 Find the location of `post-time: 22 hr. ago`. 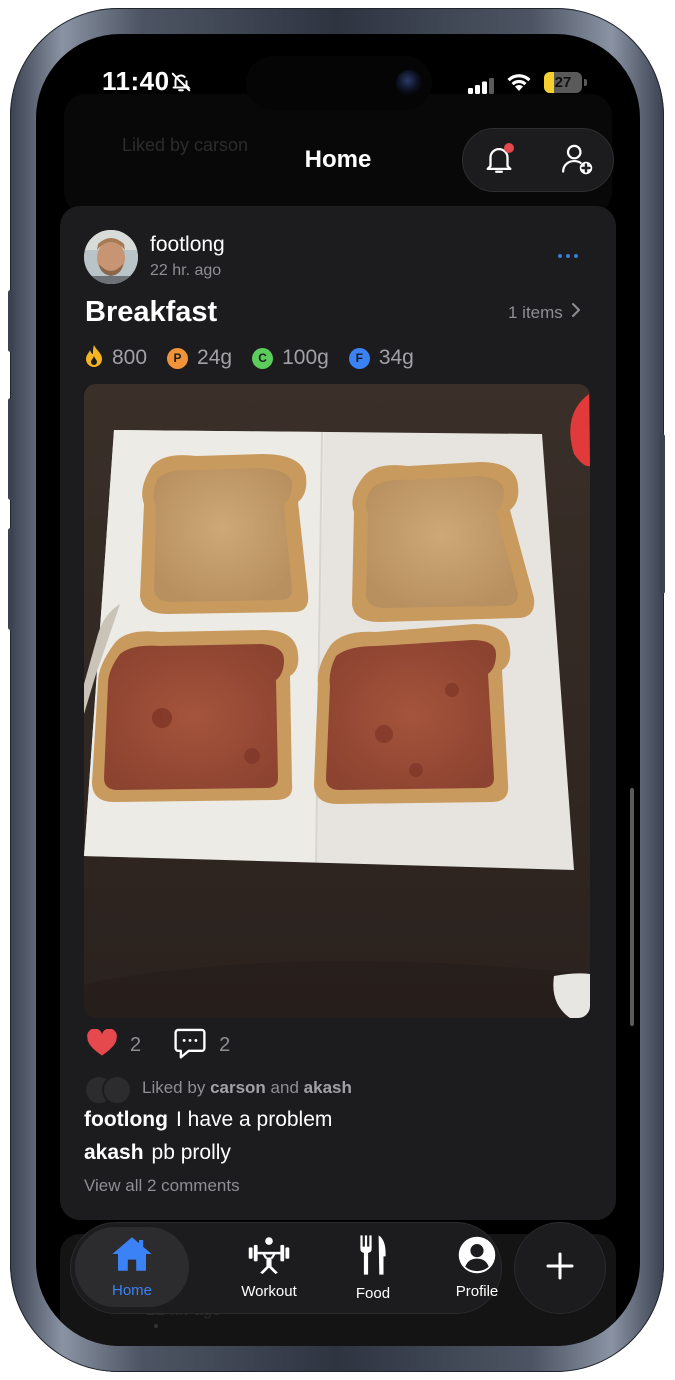

post-time: 22 hr. ago is located at coordinates (186, 270).